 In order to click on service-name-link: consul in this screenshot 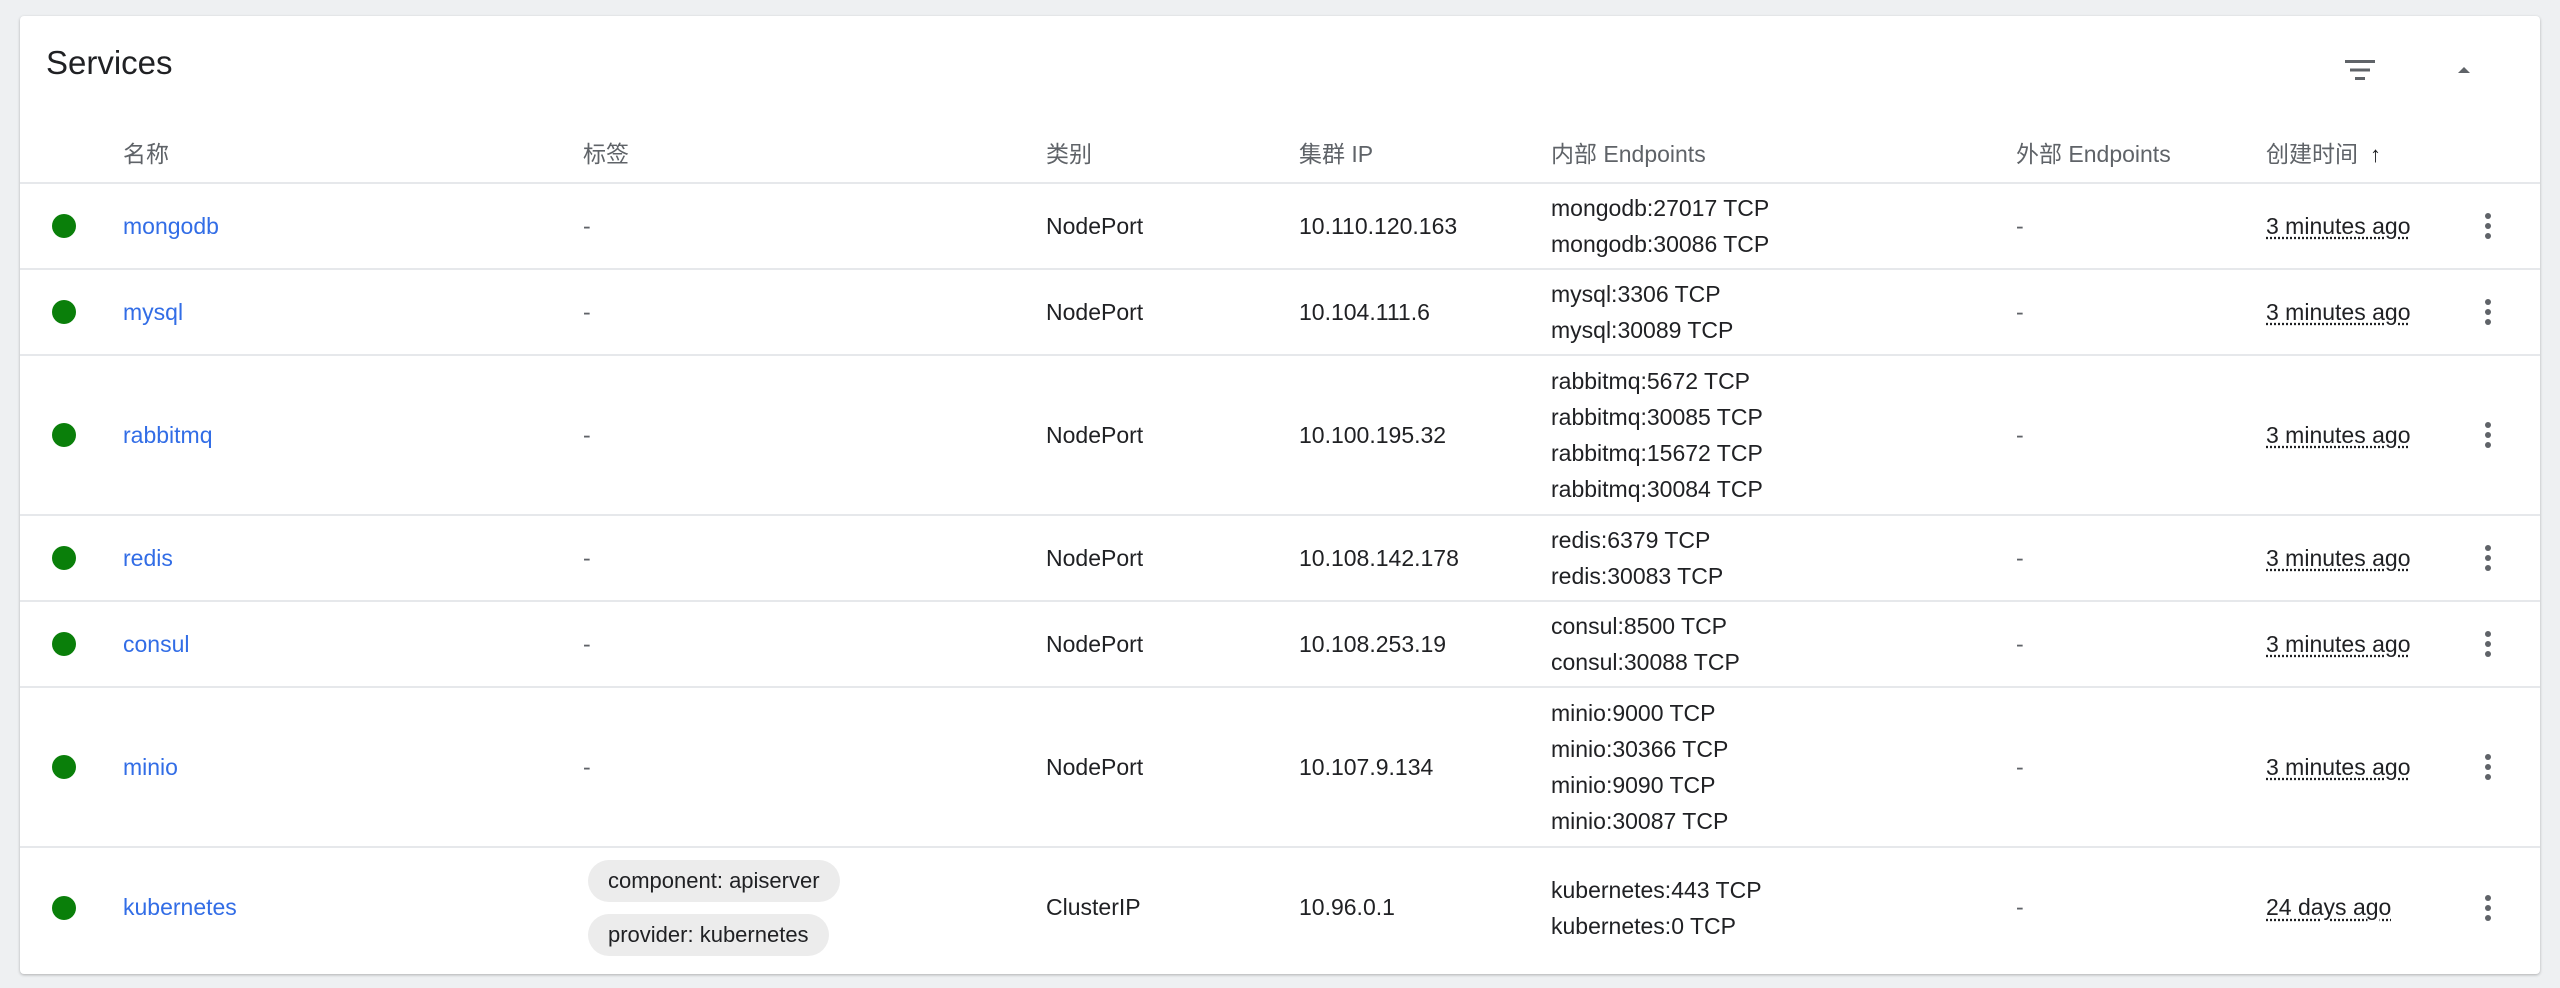, I will do `click(156, 644)`.